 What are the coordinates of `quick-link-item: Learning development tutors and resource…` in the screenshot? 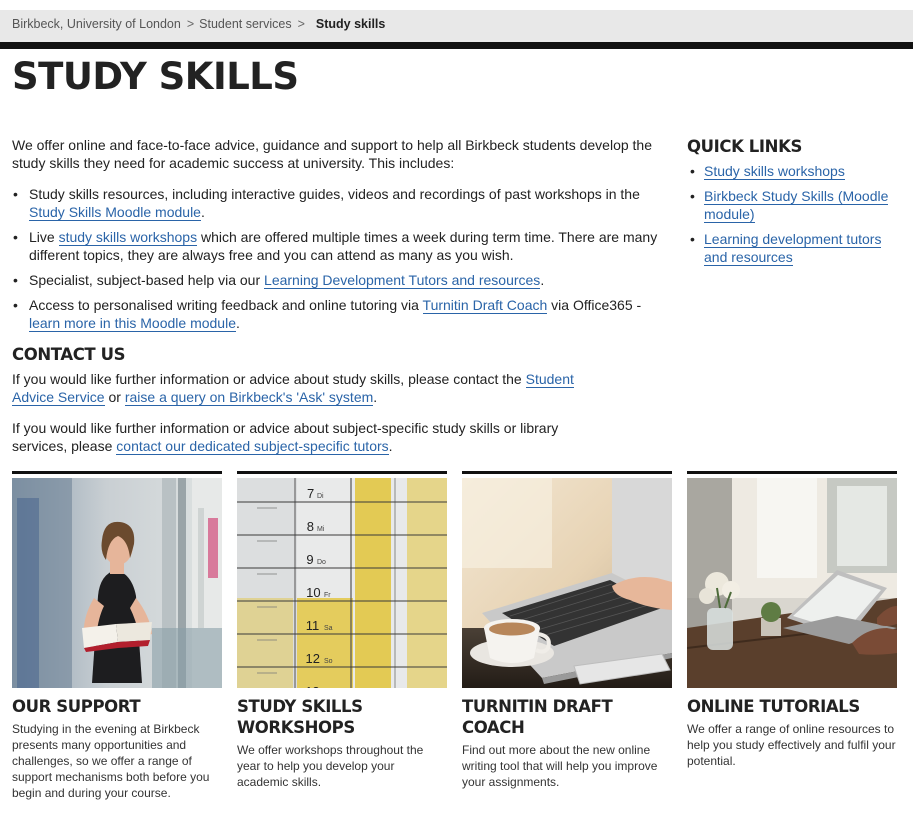 It's located at (794, 248).